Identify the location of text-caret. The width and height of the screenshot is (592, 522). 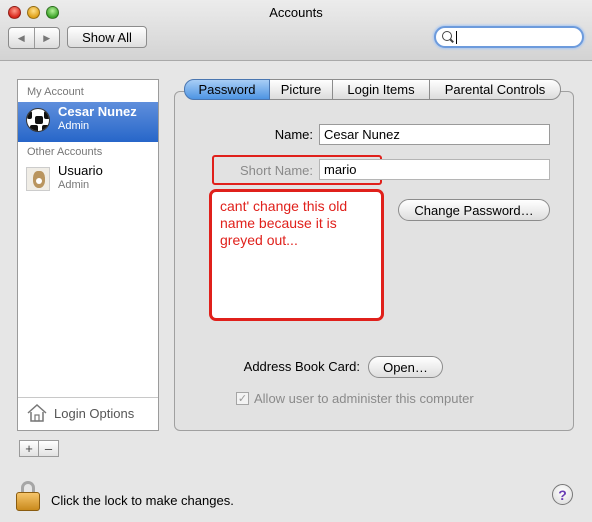
(456, 37).